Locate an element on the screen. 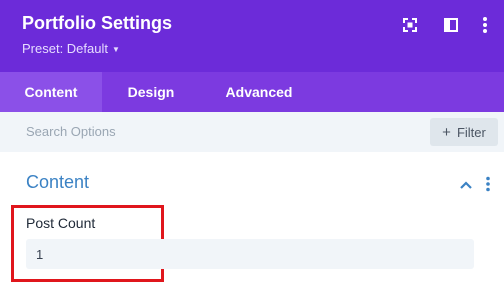 This screenshot has width=504, height=293. tab-bar: Content Design Advanced is located at coordinates (252, 92).